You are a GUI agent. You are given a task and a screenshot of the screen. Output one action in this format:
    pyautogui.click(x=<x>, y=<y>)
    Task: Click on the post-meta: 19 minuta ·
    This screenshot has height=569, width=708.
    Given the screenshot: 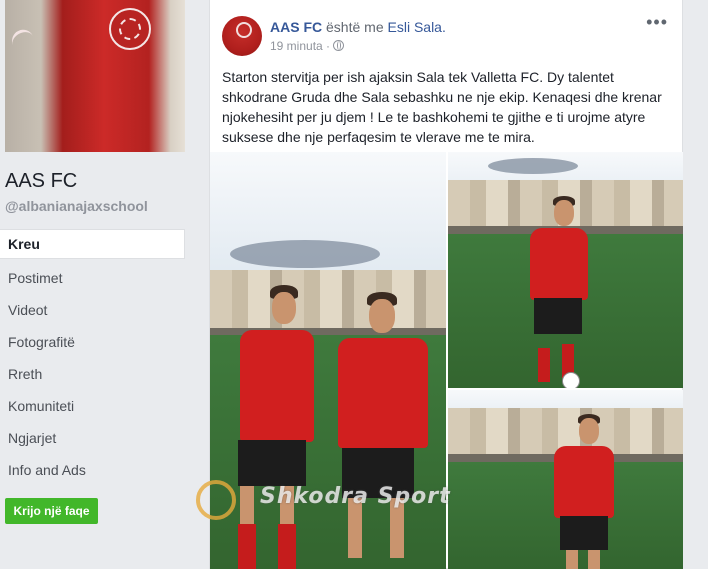 What is the action you would take?
    pyautogui.click(x=307, y=46)
    